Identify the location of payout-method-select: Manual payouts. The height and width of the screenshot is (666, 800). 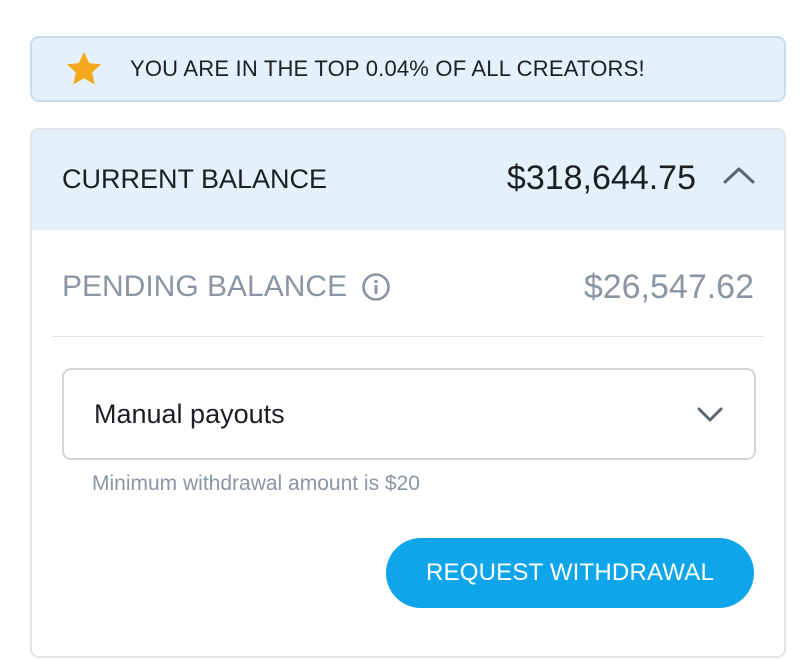
(409, 414).